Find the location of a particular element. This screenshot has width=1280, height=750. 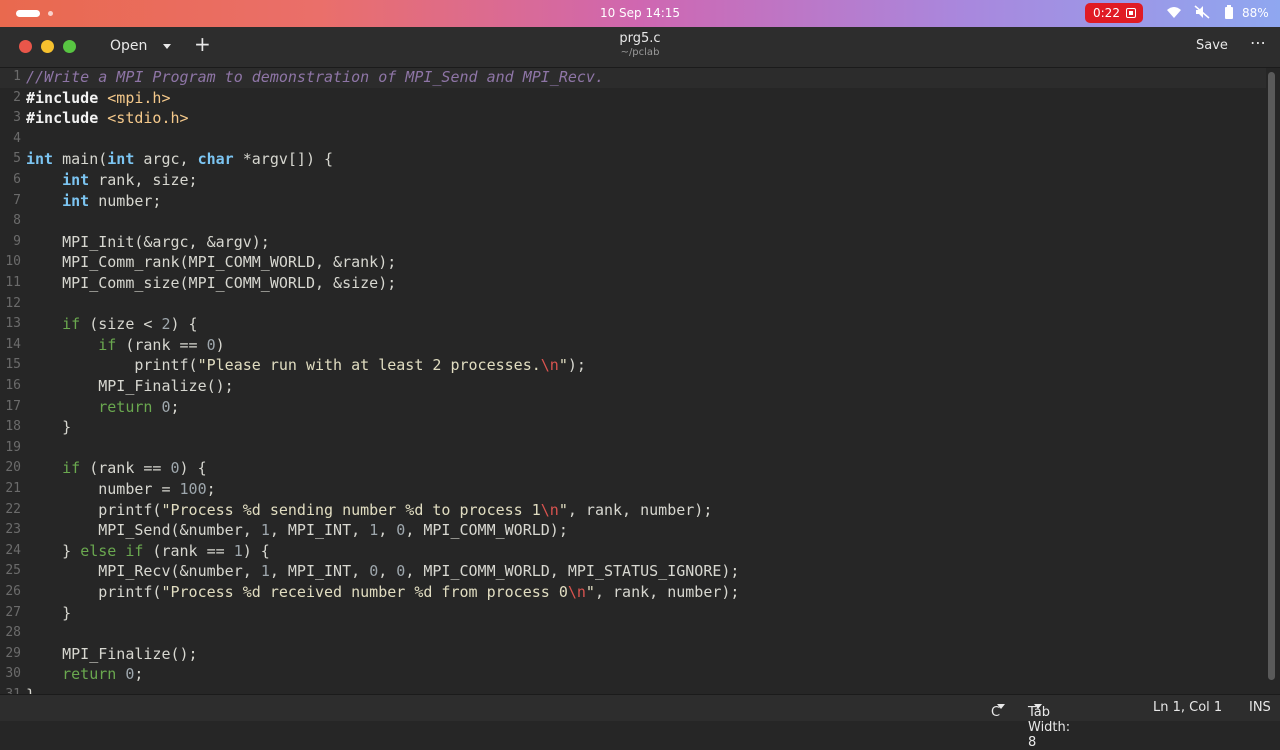

code-text: number = 100; is located at coordinates (120, 489).